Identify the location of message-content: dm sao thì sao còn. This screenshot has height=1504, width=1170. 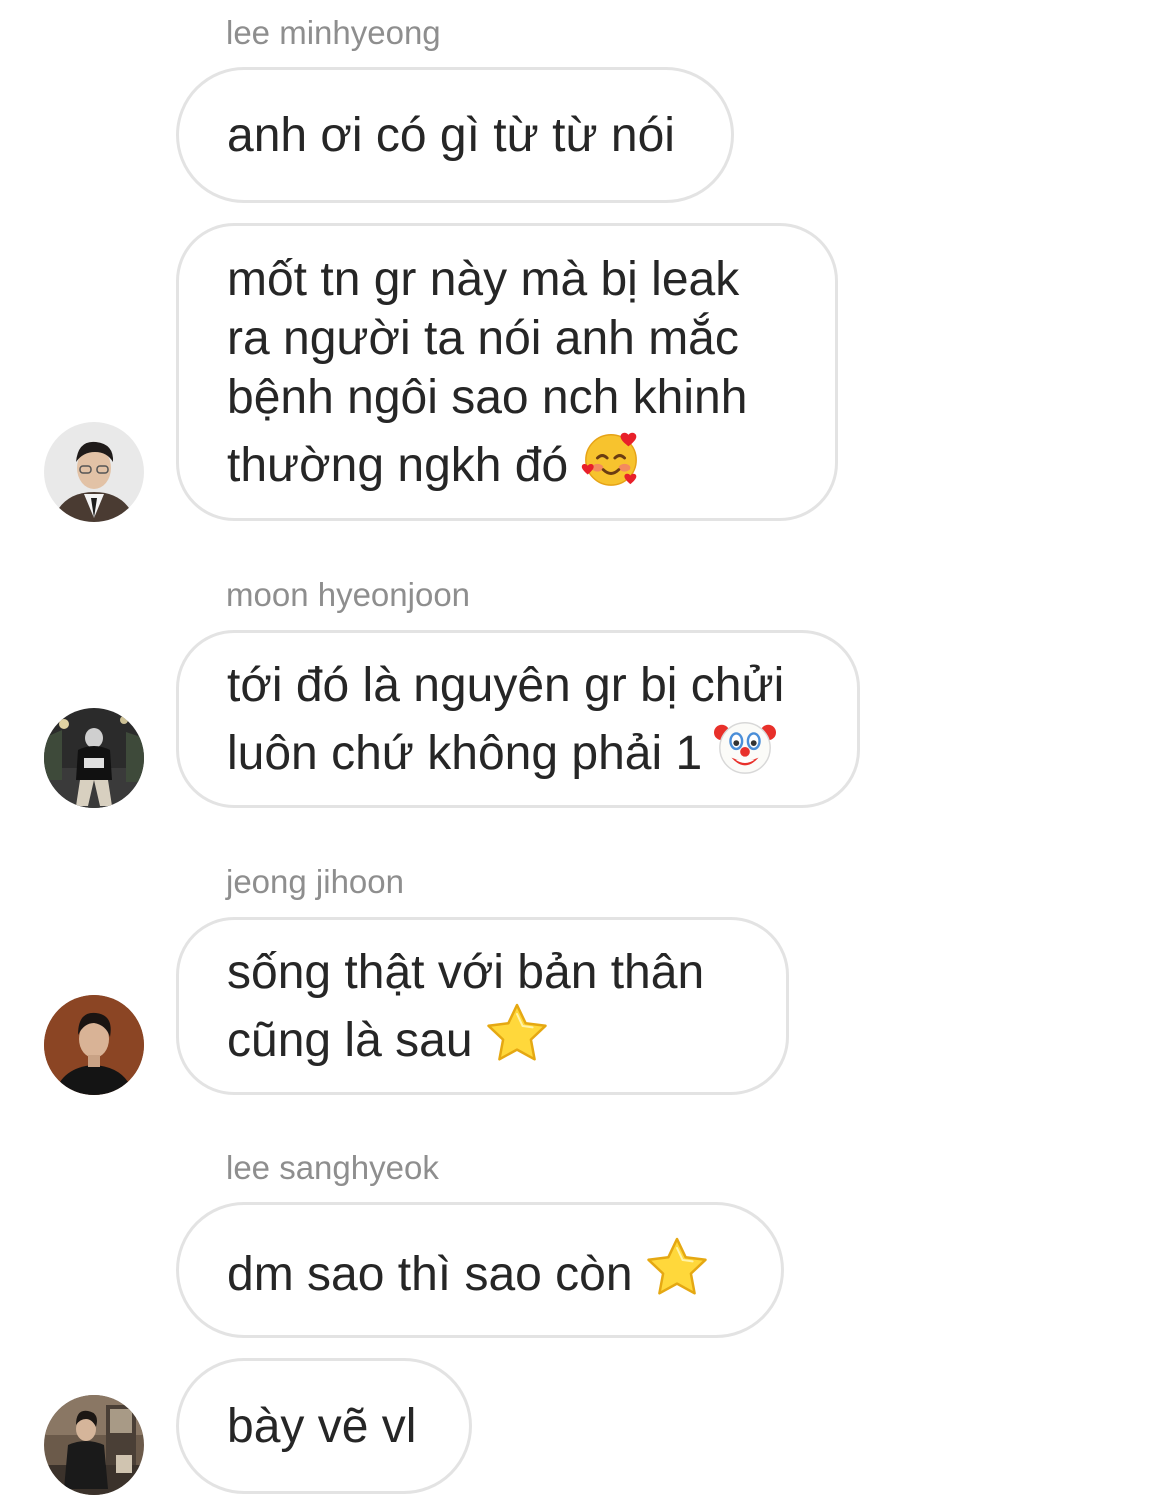
(468, 1270).